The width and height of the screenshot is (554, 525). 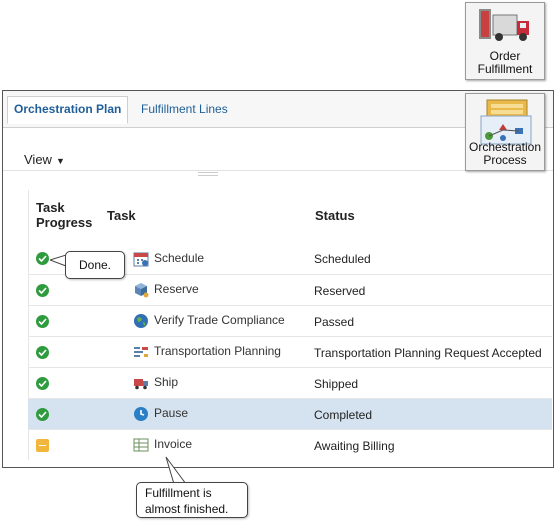 I want to click on orchestration-process-badge: Orchestration Process, so click(x=505, y=132).